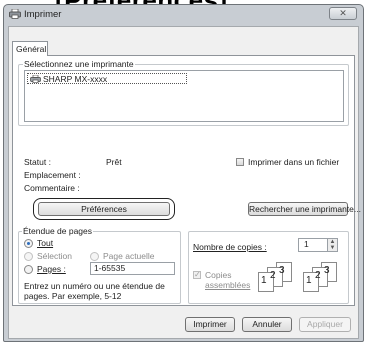 This screenshot has width=367, height=344. I want to click on location-label: Emplacement :, so click(52, 175).